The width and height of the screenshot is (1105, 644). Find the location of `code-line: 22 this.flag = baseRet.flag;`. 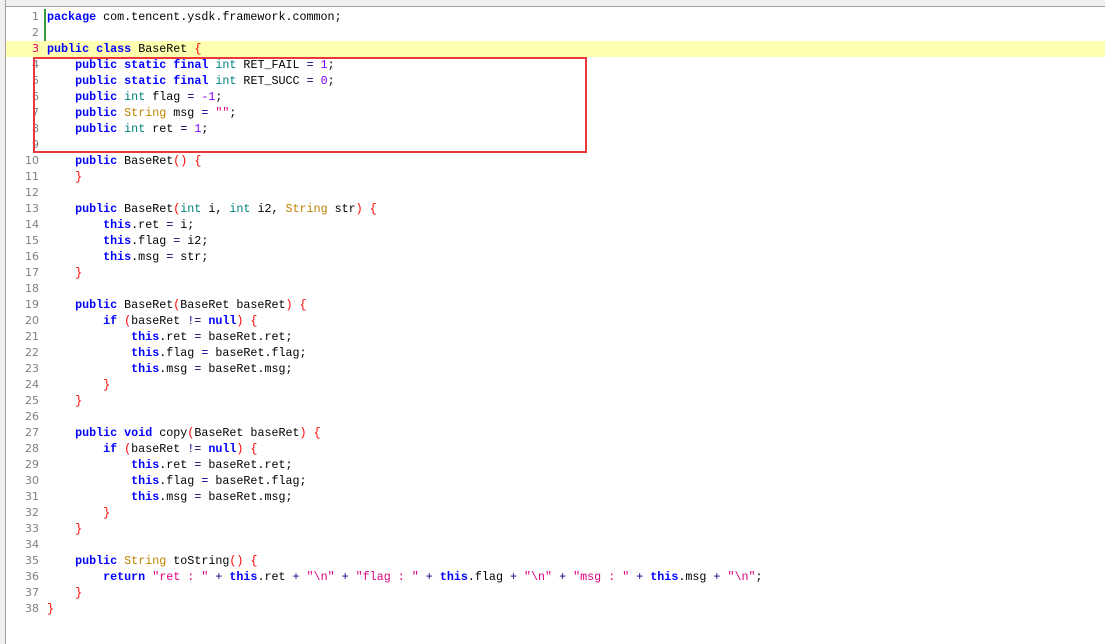

code-line: 22 this.flag = baseRet.flag; is located at coordinates (555, 353).